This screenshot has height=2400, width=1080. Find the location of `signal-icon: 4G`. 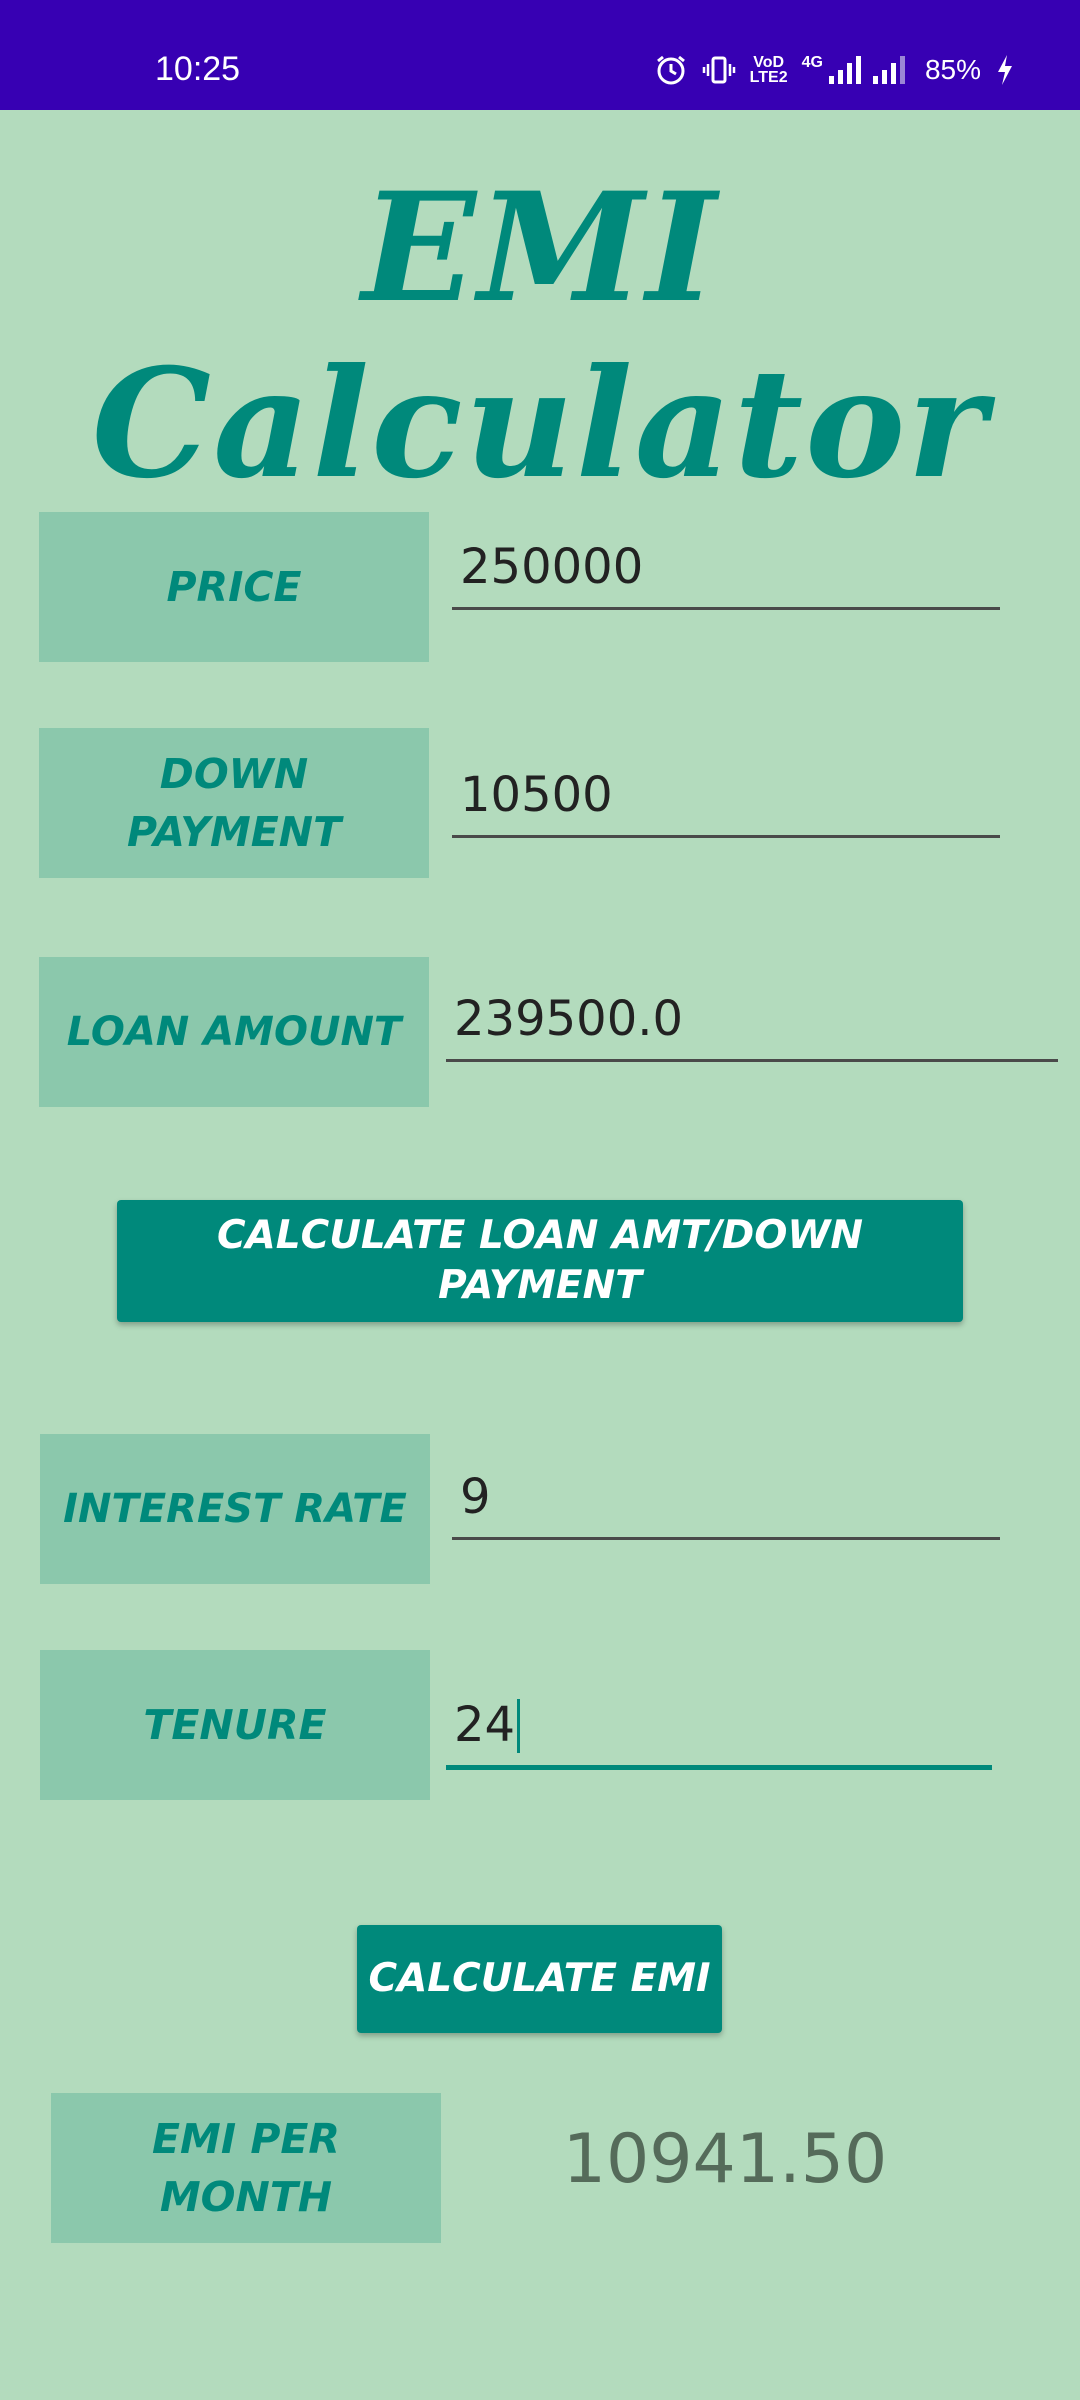

signal-icon: 4G is located at coordinates (856, 70).